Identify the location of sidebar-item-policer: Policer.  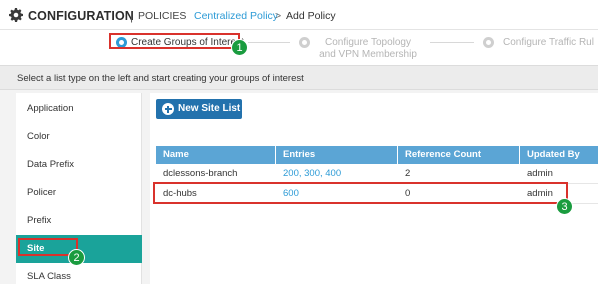
(79, 193).